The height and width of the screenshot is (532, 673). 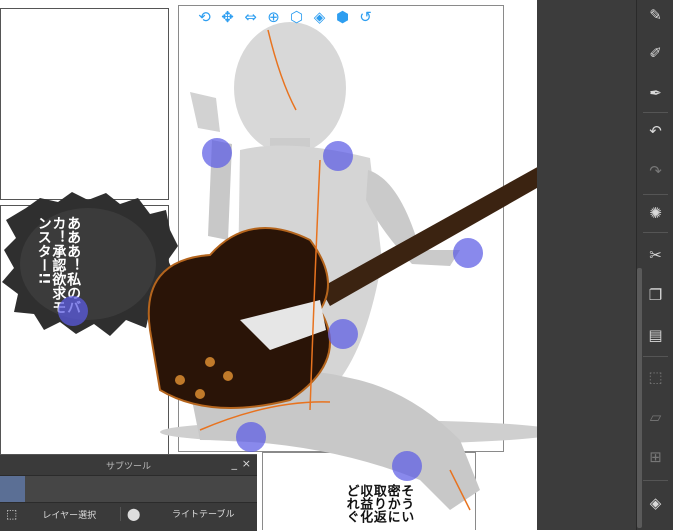 I want to click on command-bar: ✎ ✐ ✒ ↶ ↷ ✺ ✂ ❐ ▤ ⬚ ▱ ⊞ ◈, so click(x=654, y=265).